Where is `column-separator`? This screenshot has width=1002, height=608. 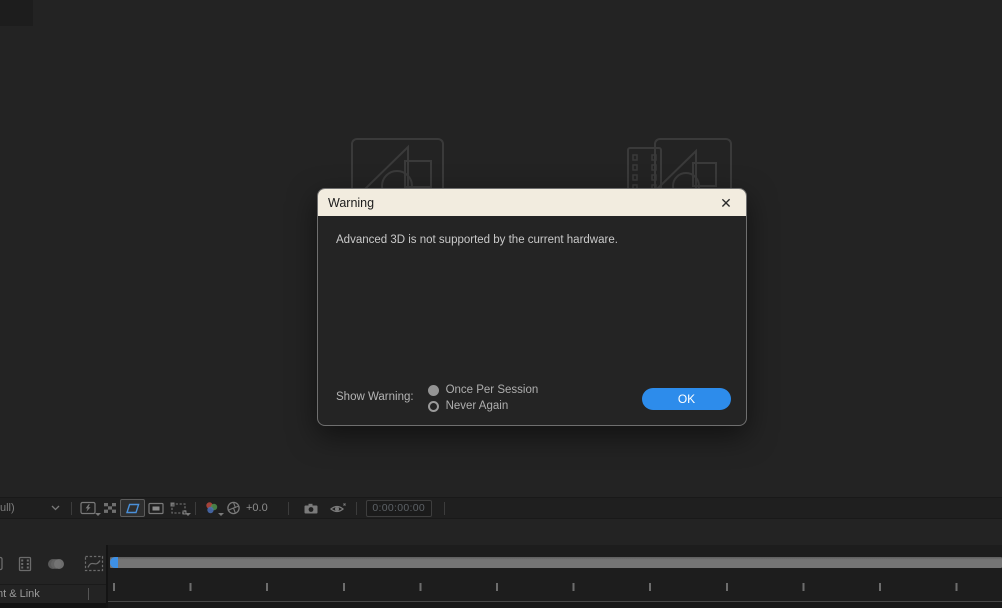 column-separator is located at coordinates (88, 594).